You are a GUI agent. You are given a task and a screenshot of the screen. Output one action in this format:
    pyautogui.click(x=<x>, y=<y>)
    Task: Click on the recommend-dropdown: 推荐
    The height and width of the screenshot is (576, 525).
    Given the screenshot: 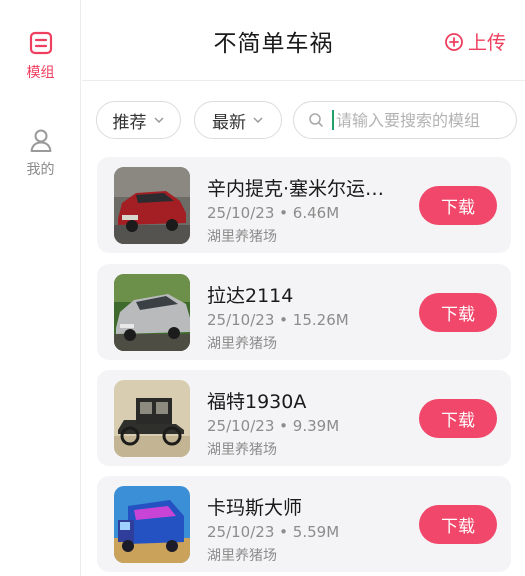 What is the action you would take?
    pyautogui.click(x=138, y=120)
    